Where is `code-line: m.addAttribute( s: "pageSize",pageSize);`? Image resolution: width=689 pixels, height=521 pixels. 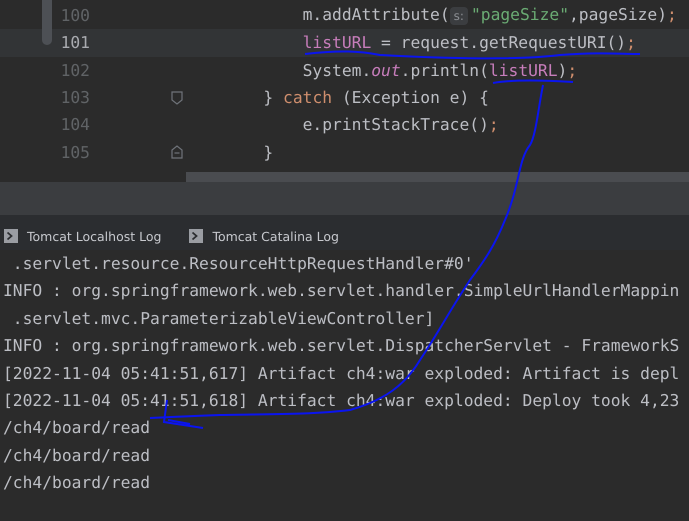 code-line: m.addAttribute( s: "pageSize",pageSize); is located at coordinates (489, 15).